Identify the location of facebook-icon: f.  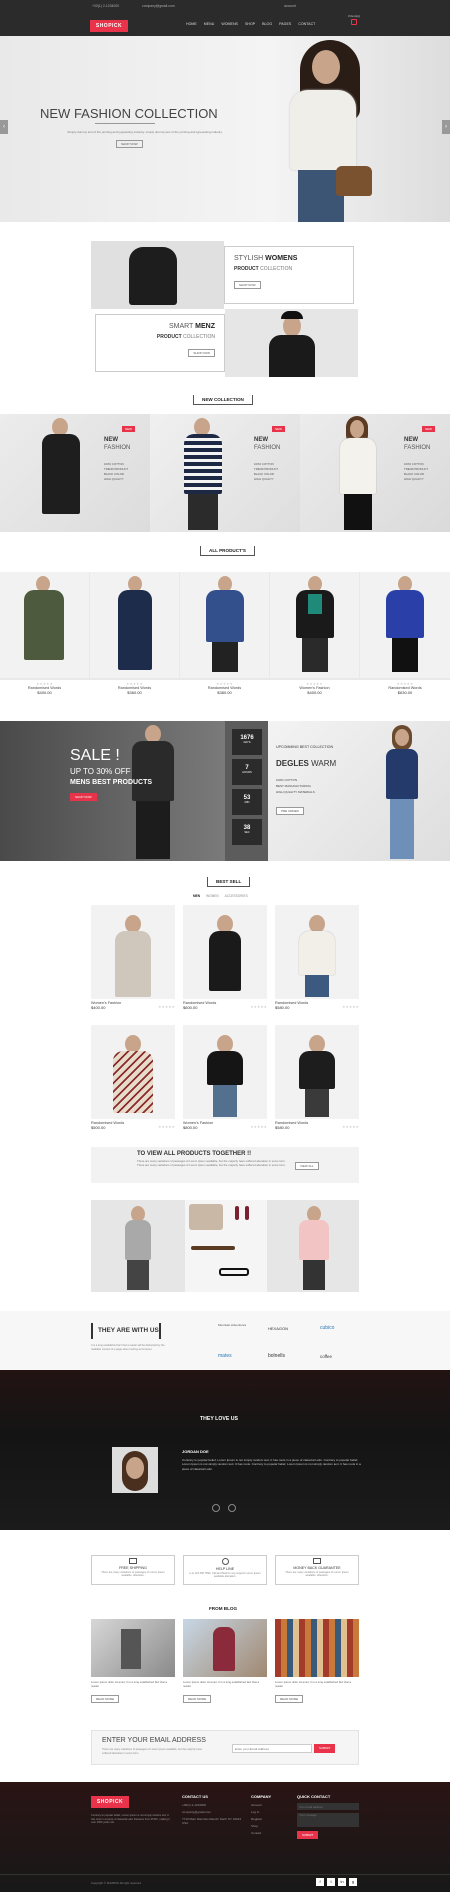
(320, 1882).